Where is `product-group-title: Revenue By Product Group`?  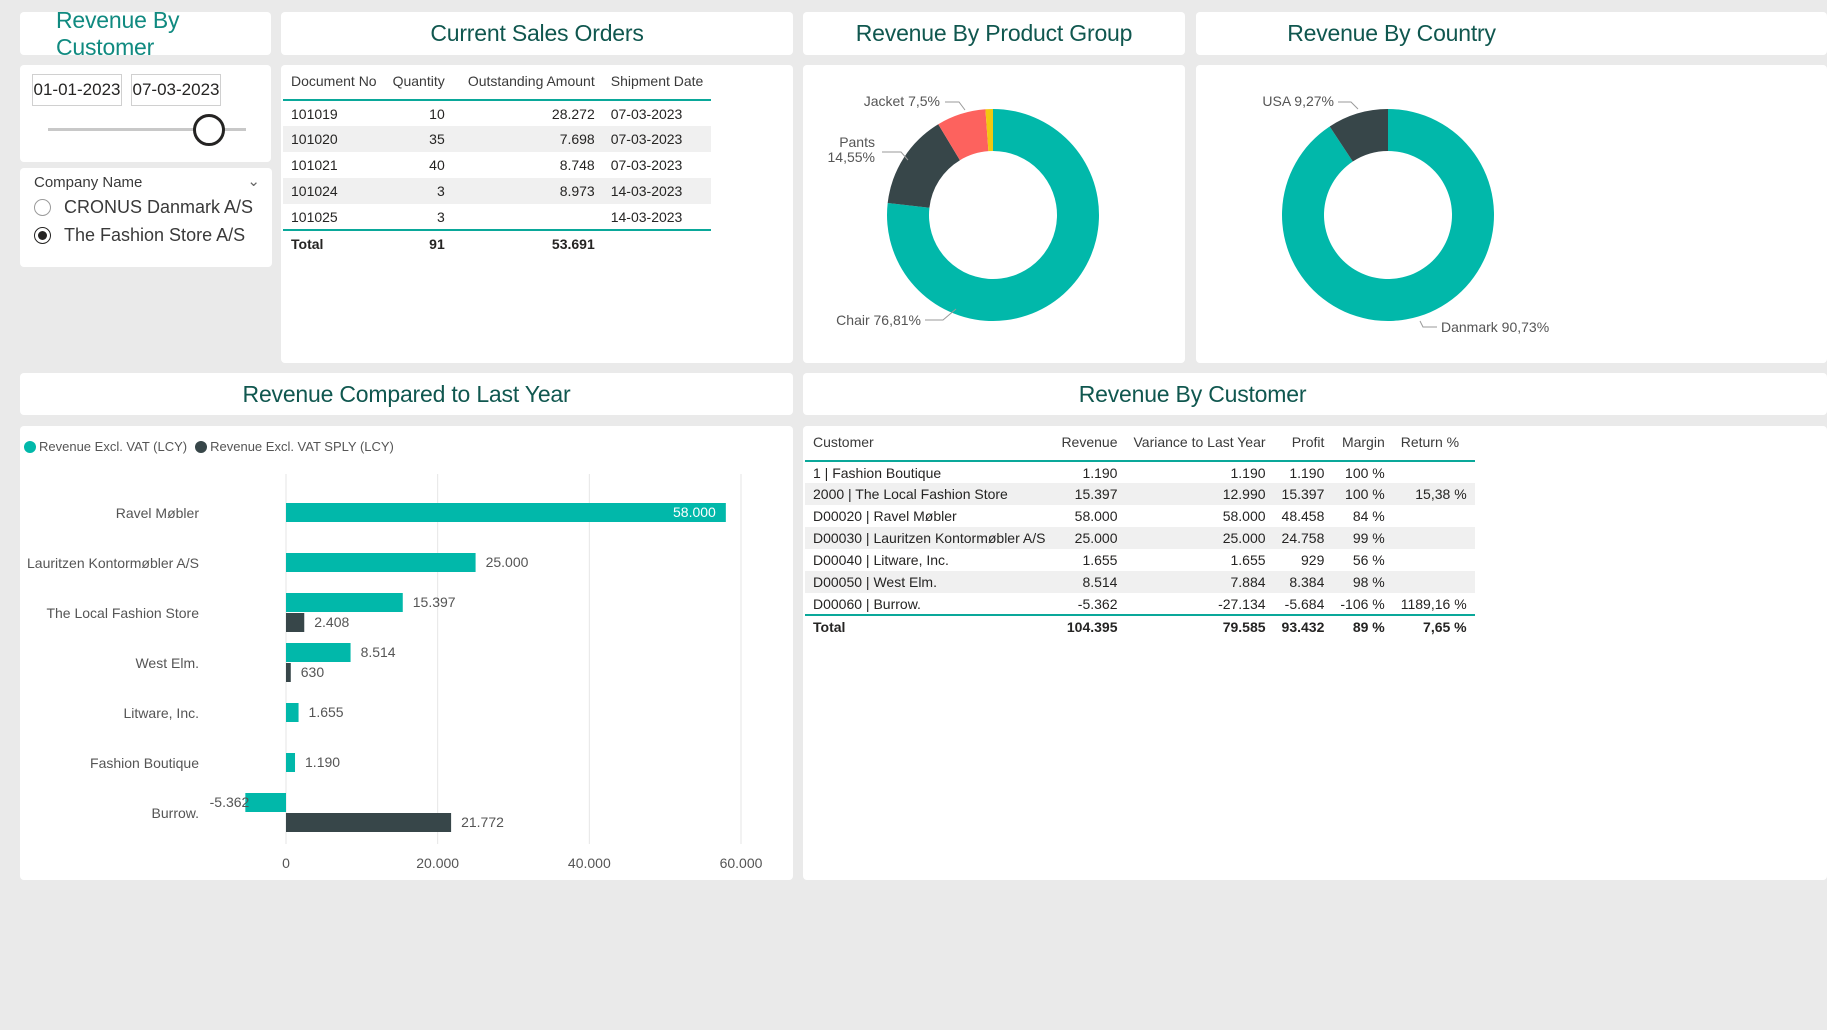
product-group-title: Revenue By Product Group is located at coordinates (994, 33).